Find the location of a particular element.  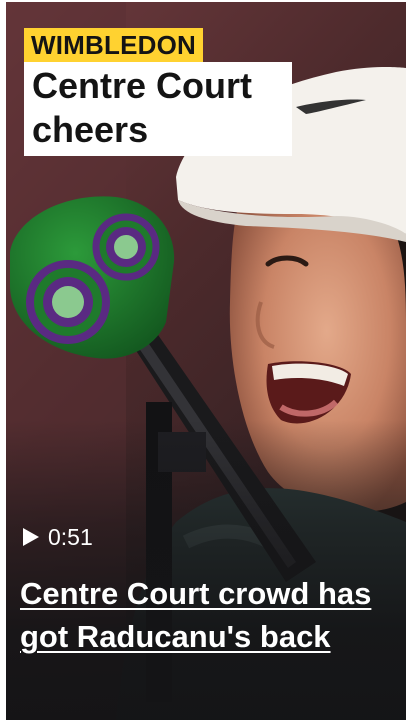

topic-badge: WIMBLEDON is located at coordinates (113, 45).